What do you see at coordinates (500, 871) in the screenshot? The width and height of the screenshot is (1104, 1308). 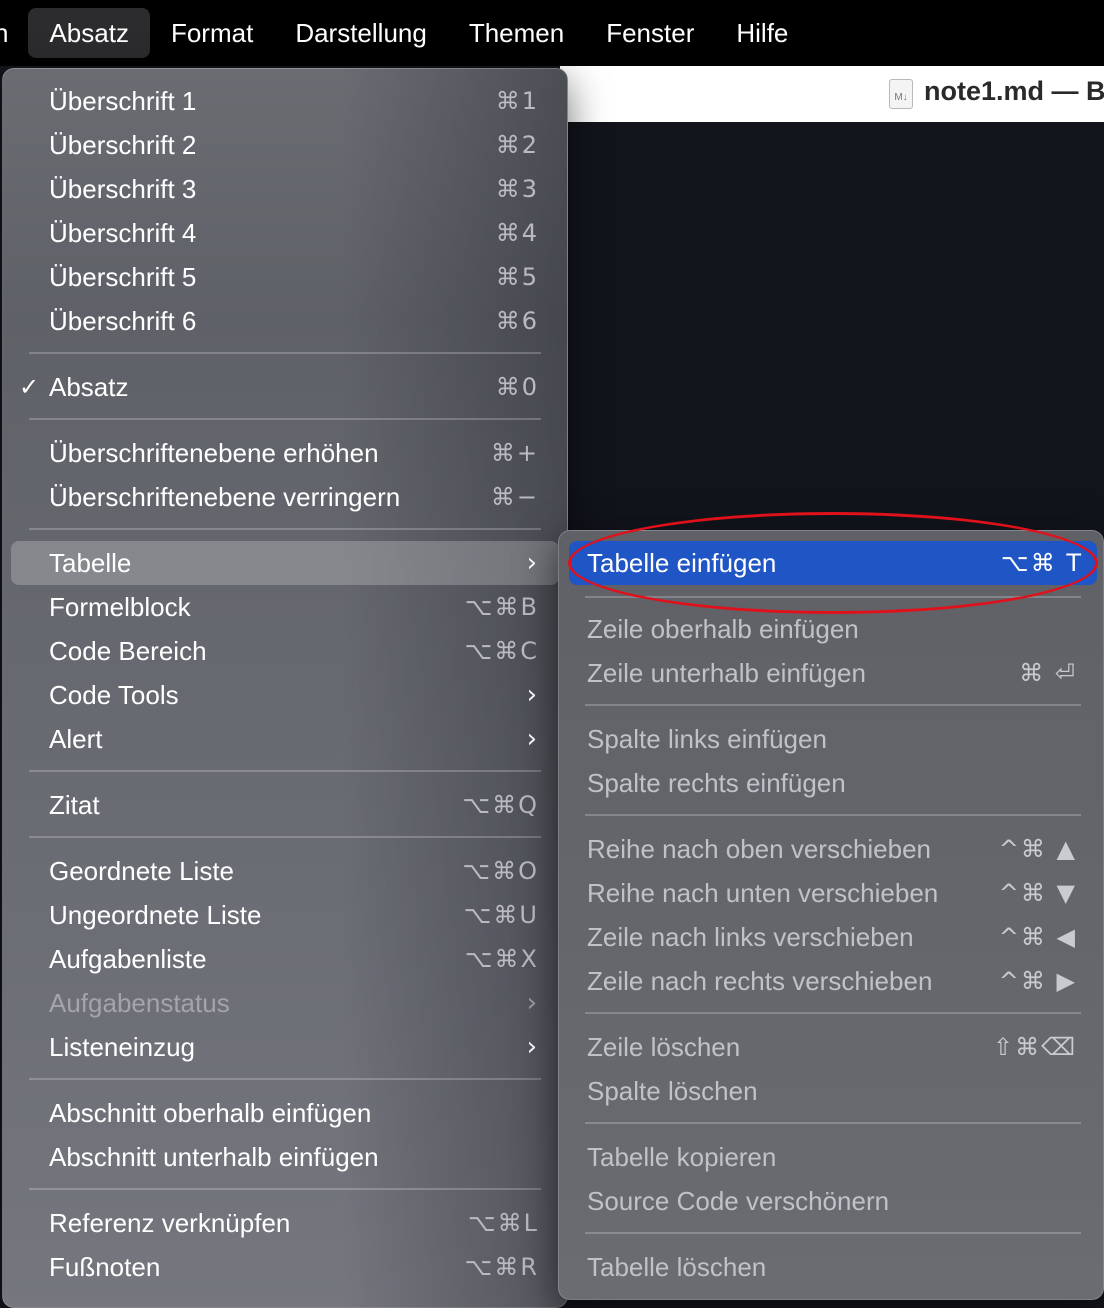 I see `shortcut: ⌥⌘O` at bounding box center [500, 871].